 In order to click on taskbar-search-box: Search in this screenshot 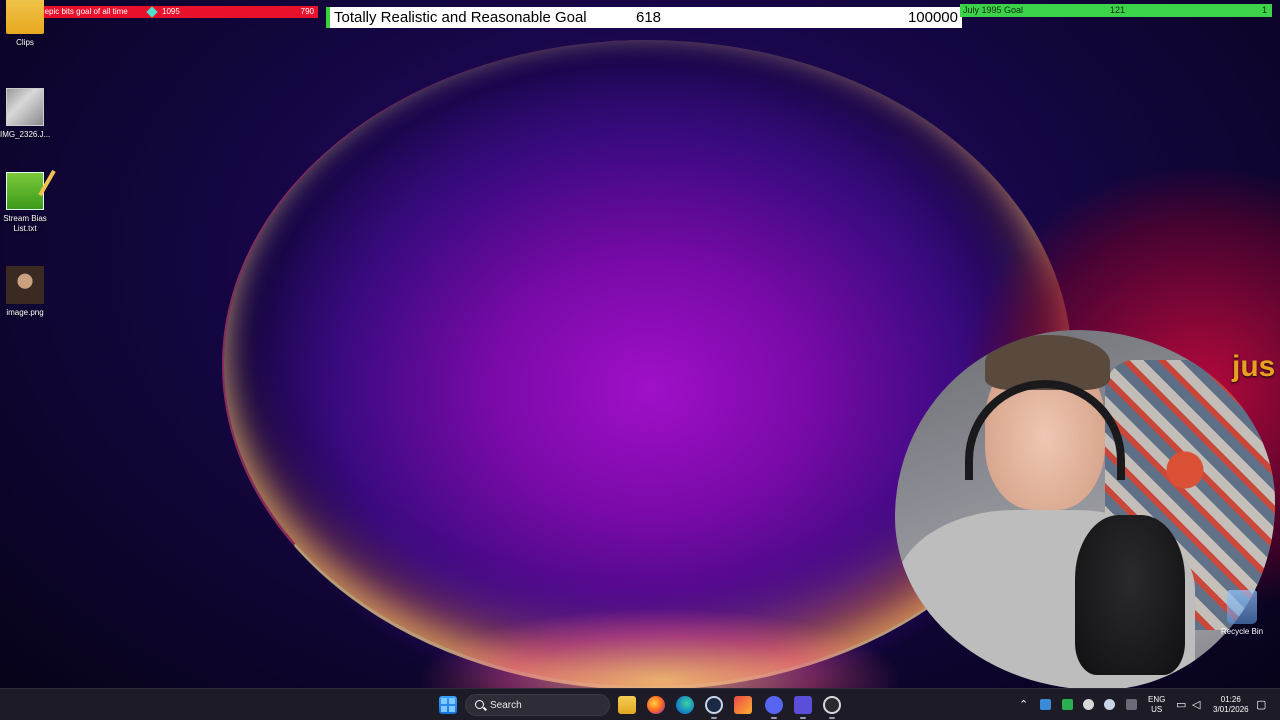, I will do `click(537, 705)`.